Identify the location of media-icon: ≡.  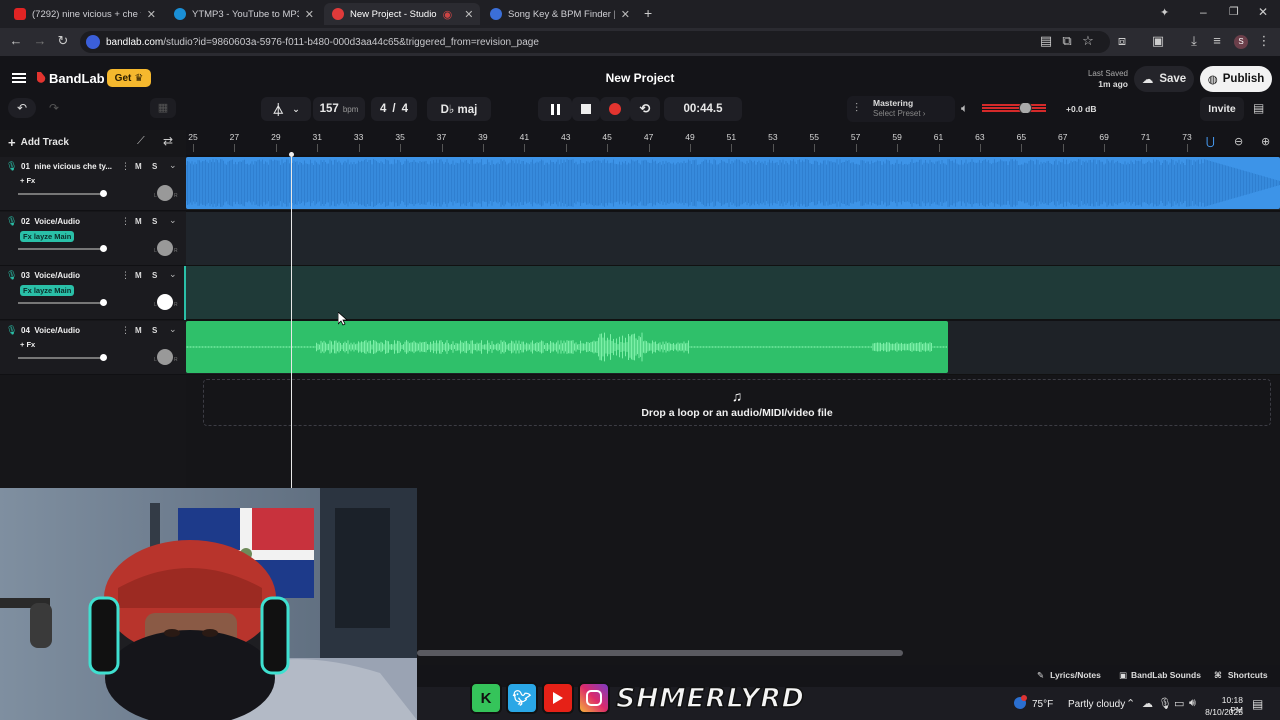
(1217, 41).